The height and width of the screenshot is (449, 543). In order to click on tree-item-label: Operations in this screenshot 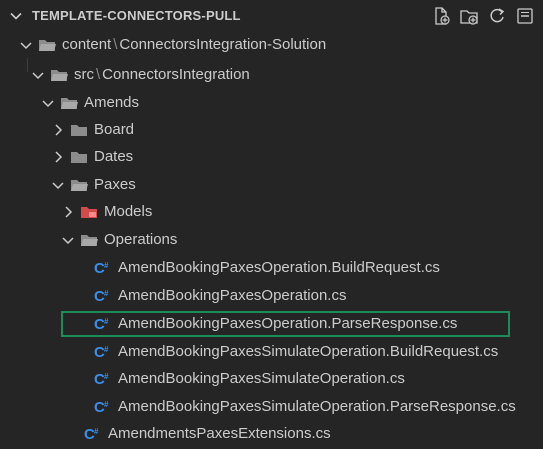, I will do `click(141, 239)`.